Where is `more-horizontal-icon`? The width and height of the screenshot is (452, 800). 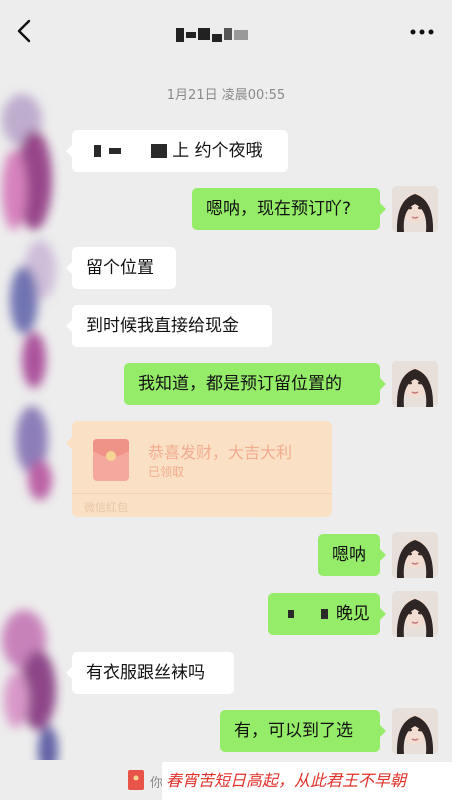 more-horizontal-icon is located at coordinates (422, 32).